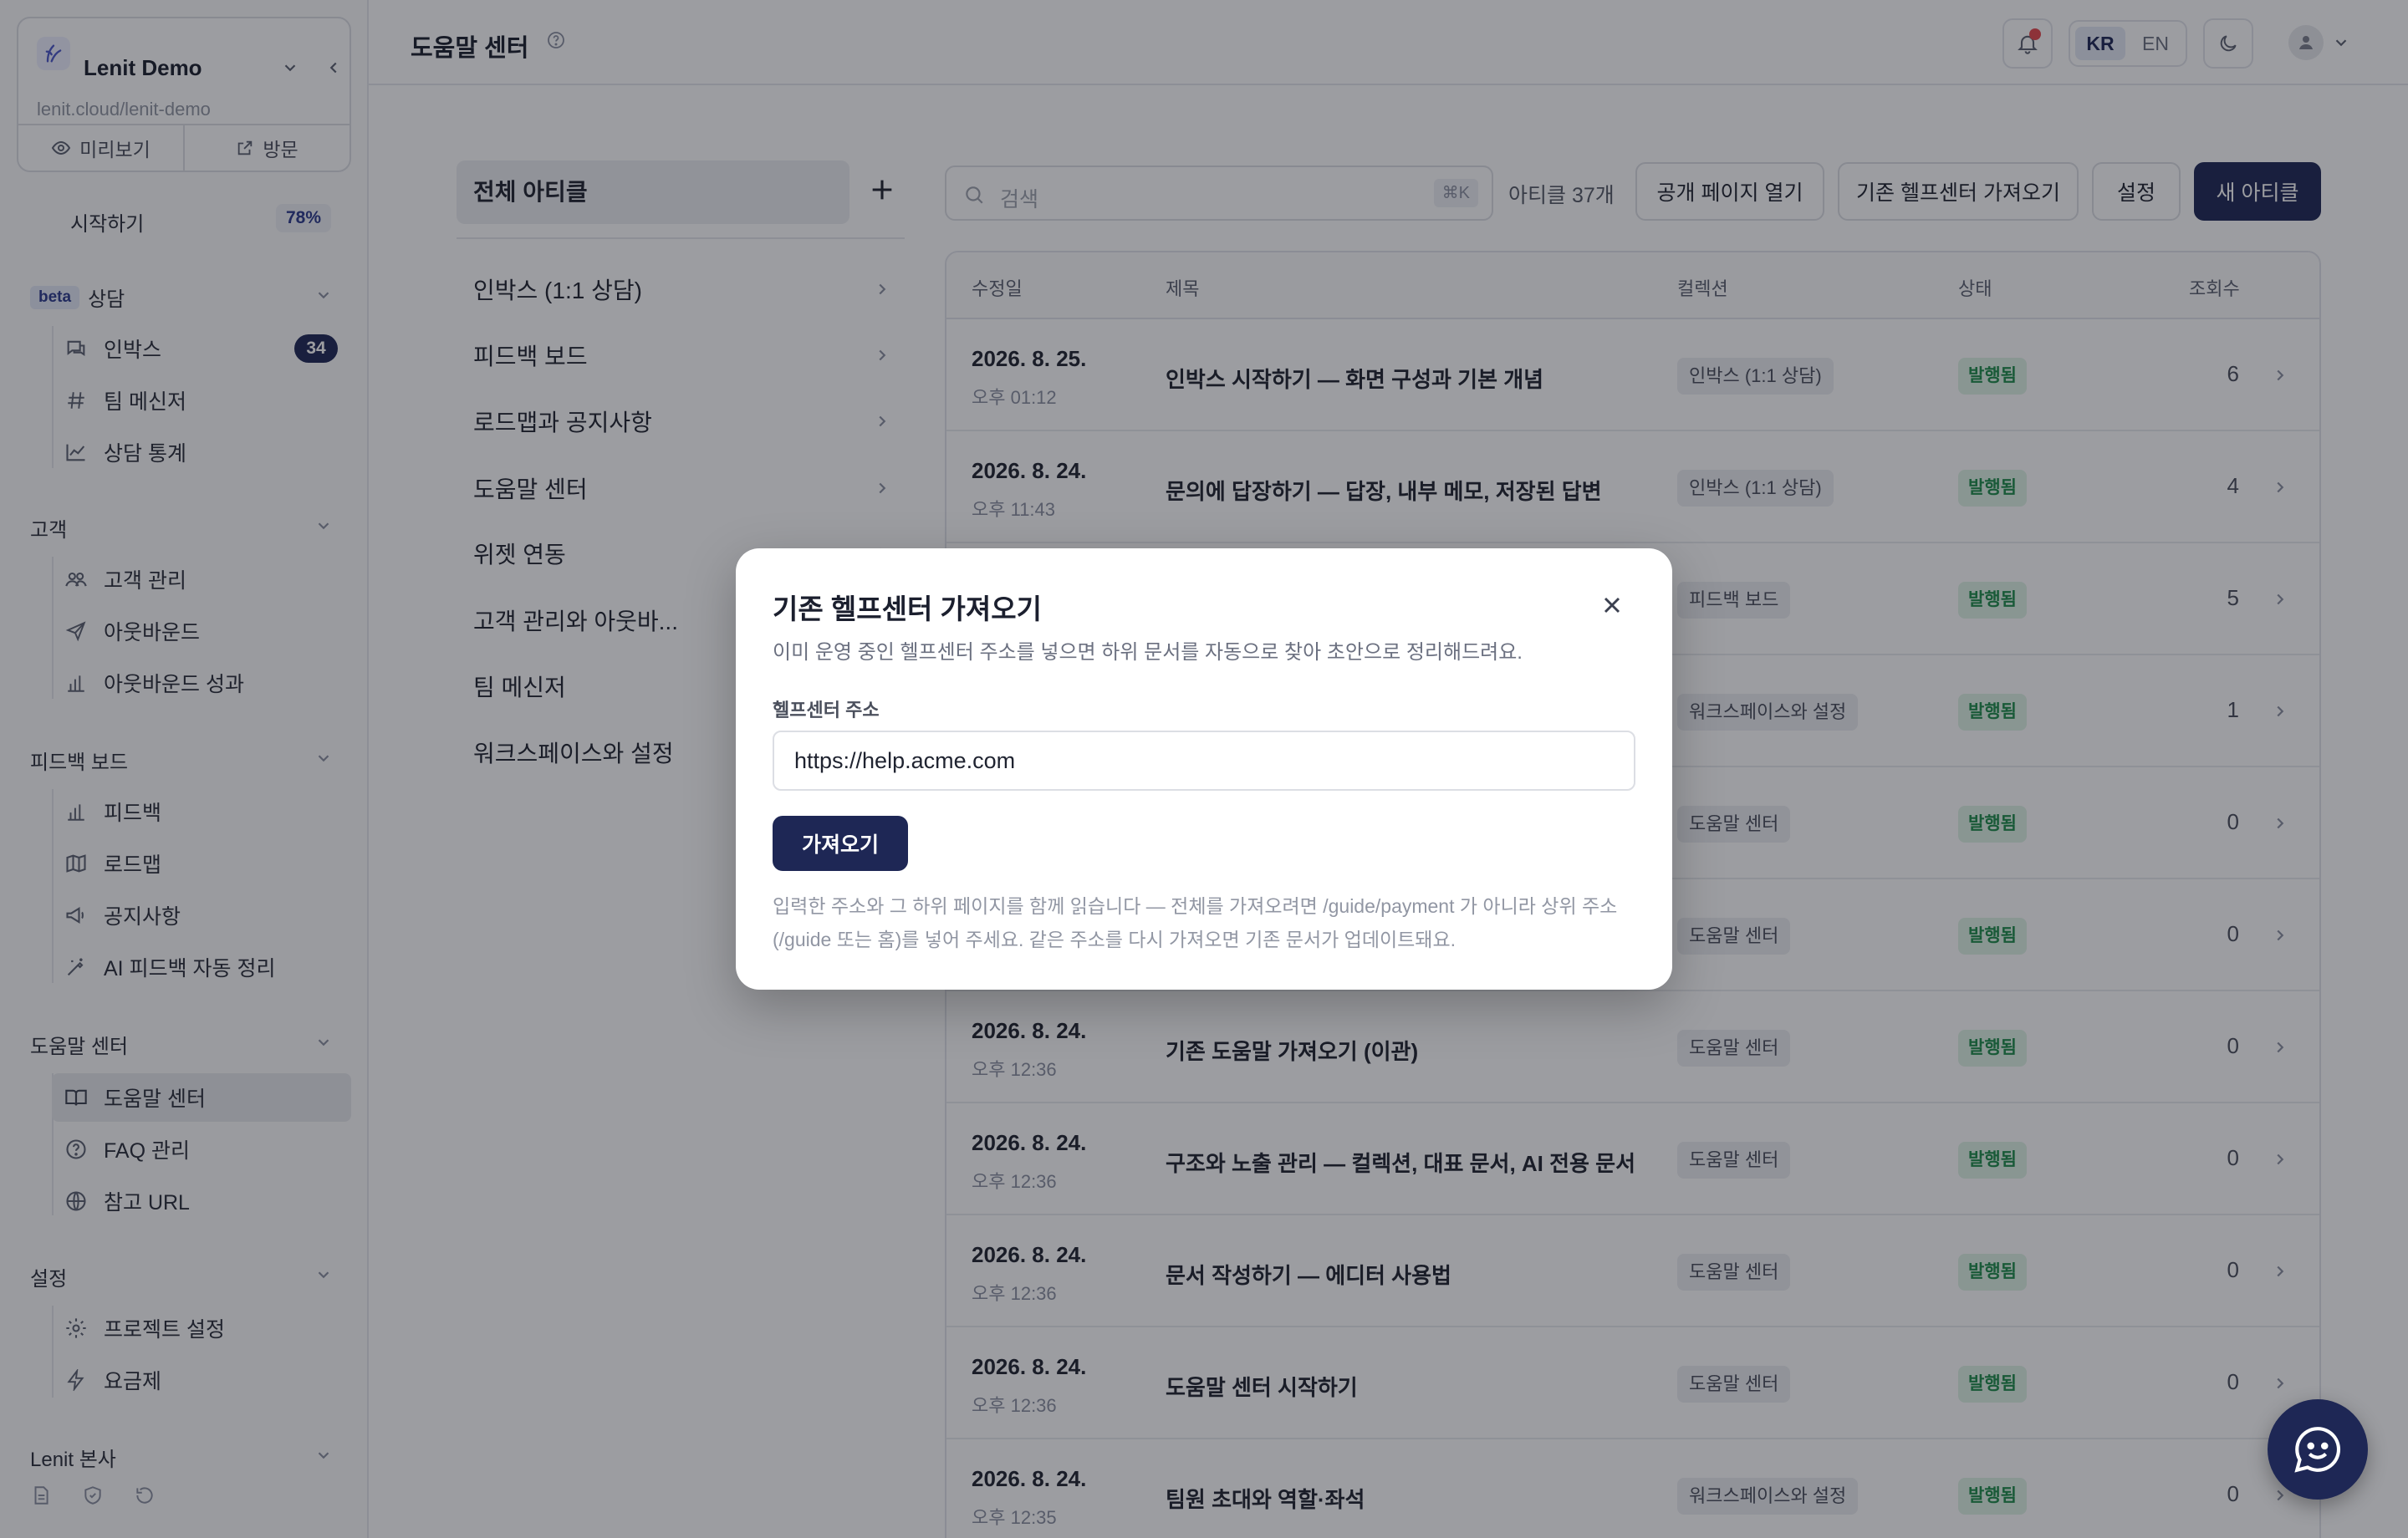  I want to click on chat-widget-button, so click(2318, 1450).